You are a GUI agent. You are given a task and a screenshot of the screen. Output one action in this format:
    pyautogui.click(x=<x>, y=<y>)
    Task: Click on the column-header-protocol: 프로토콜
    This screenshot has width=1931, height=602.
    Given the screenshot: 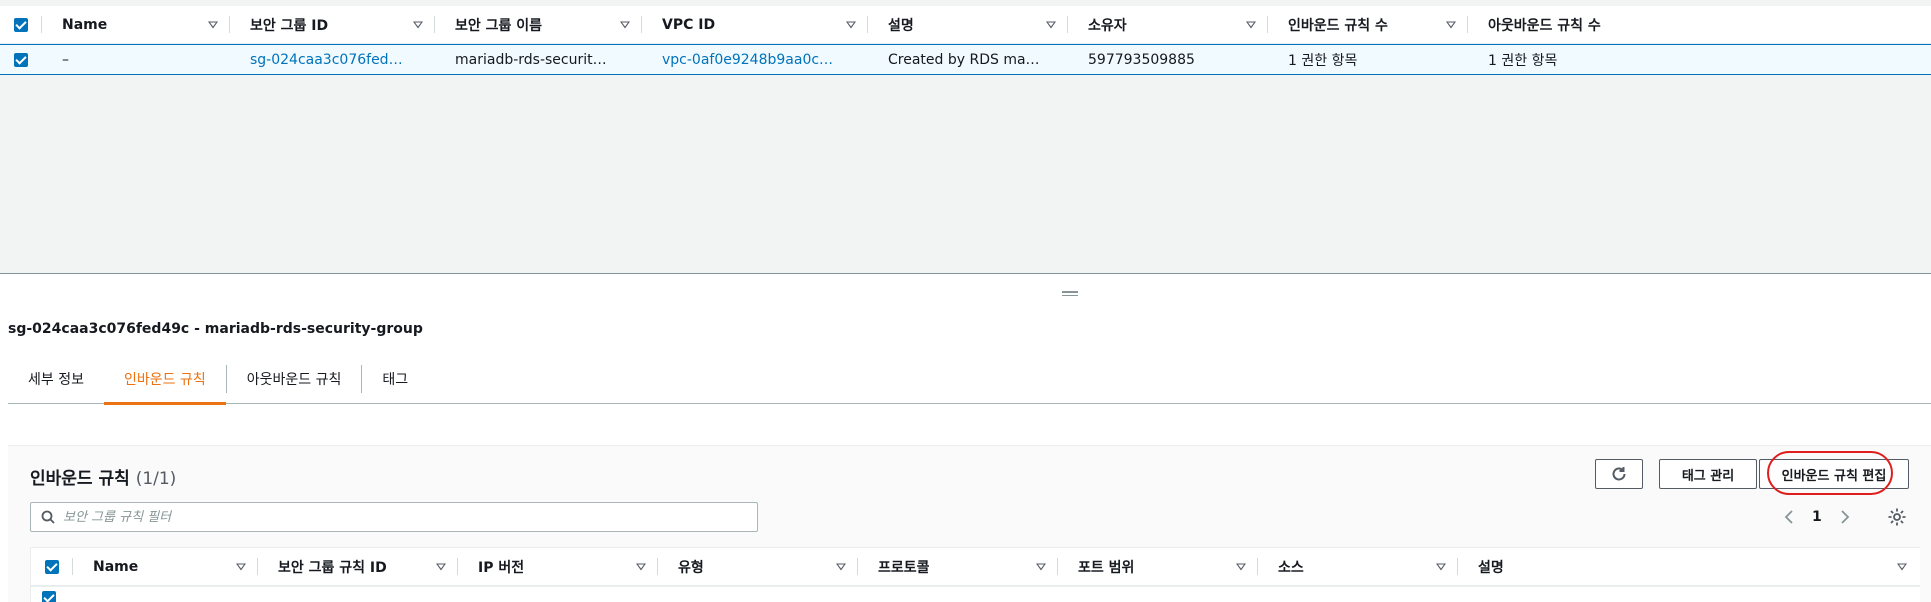 What is the action you would take?
    pyautogui.click(x=958, y=566)
    